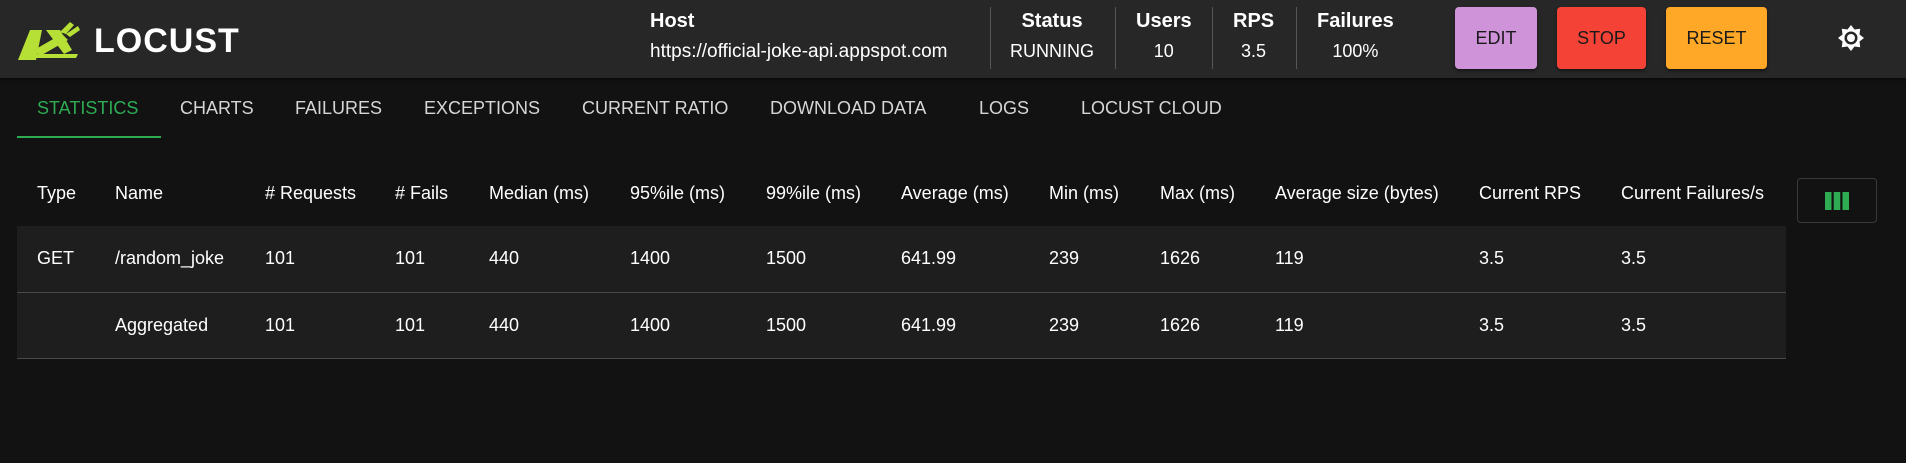  I want to click on tab-exceptions: EXCEPTIONS, so click(482, 108).